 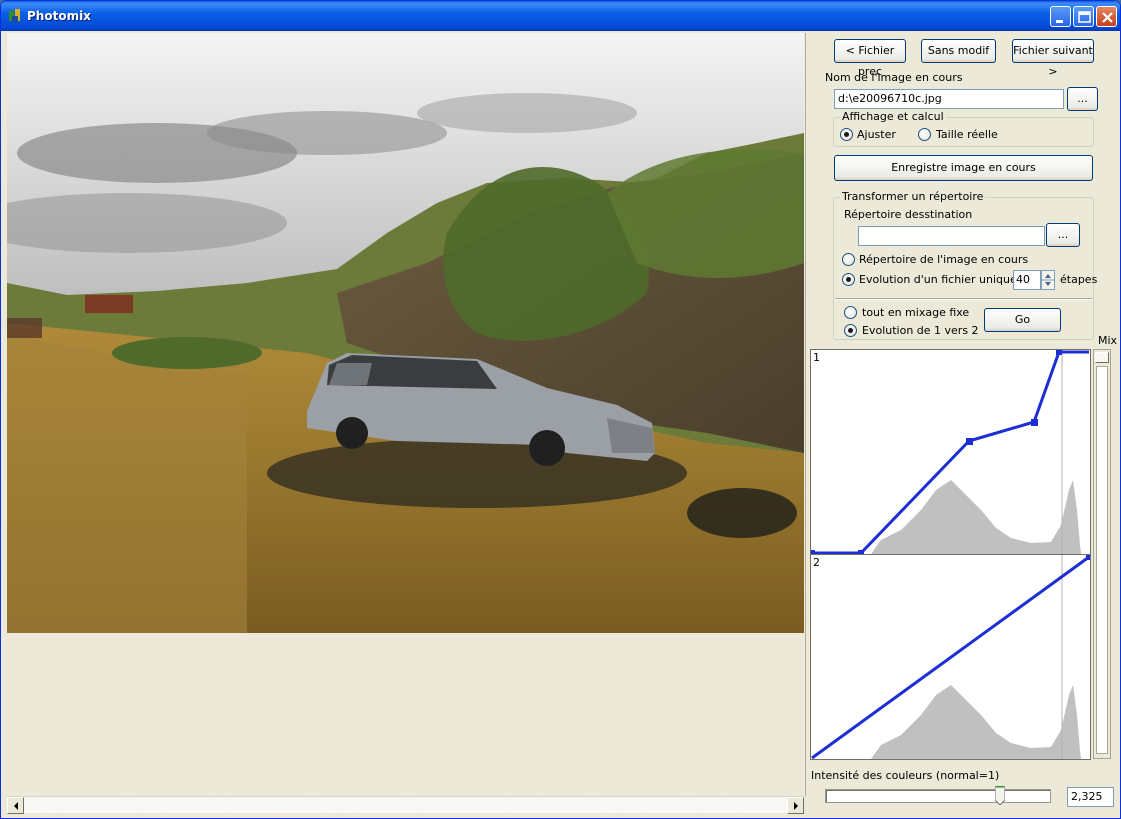 What do you see at coordinates (848, 259) in the screenshot?
I see `same-dir-radio` at bounding box center [848, 259].